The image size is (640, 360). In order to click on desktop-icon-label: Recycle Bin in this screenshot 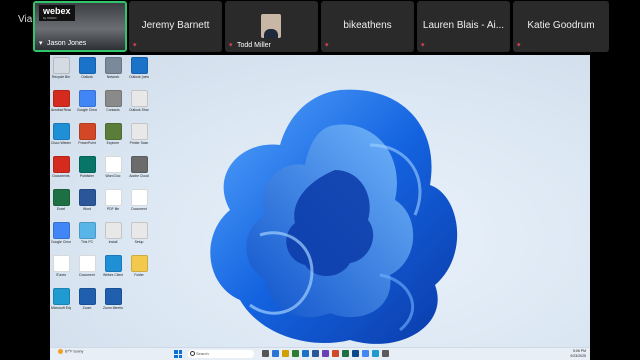, I will do `click(61, 77)`.